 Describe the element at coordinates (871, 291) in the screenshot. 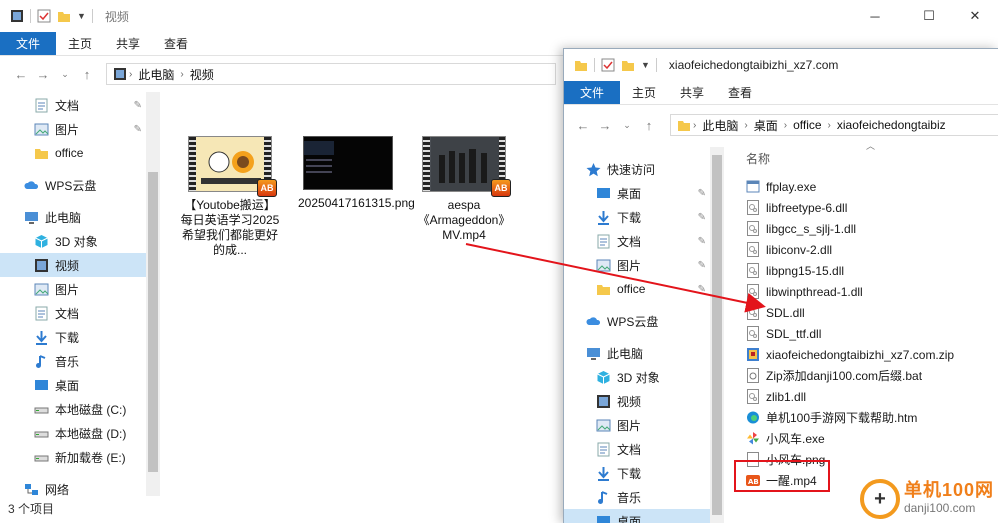

I see `file-list-item: libwinpthread-1.dll` at that location.